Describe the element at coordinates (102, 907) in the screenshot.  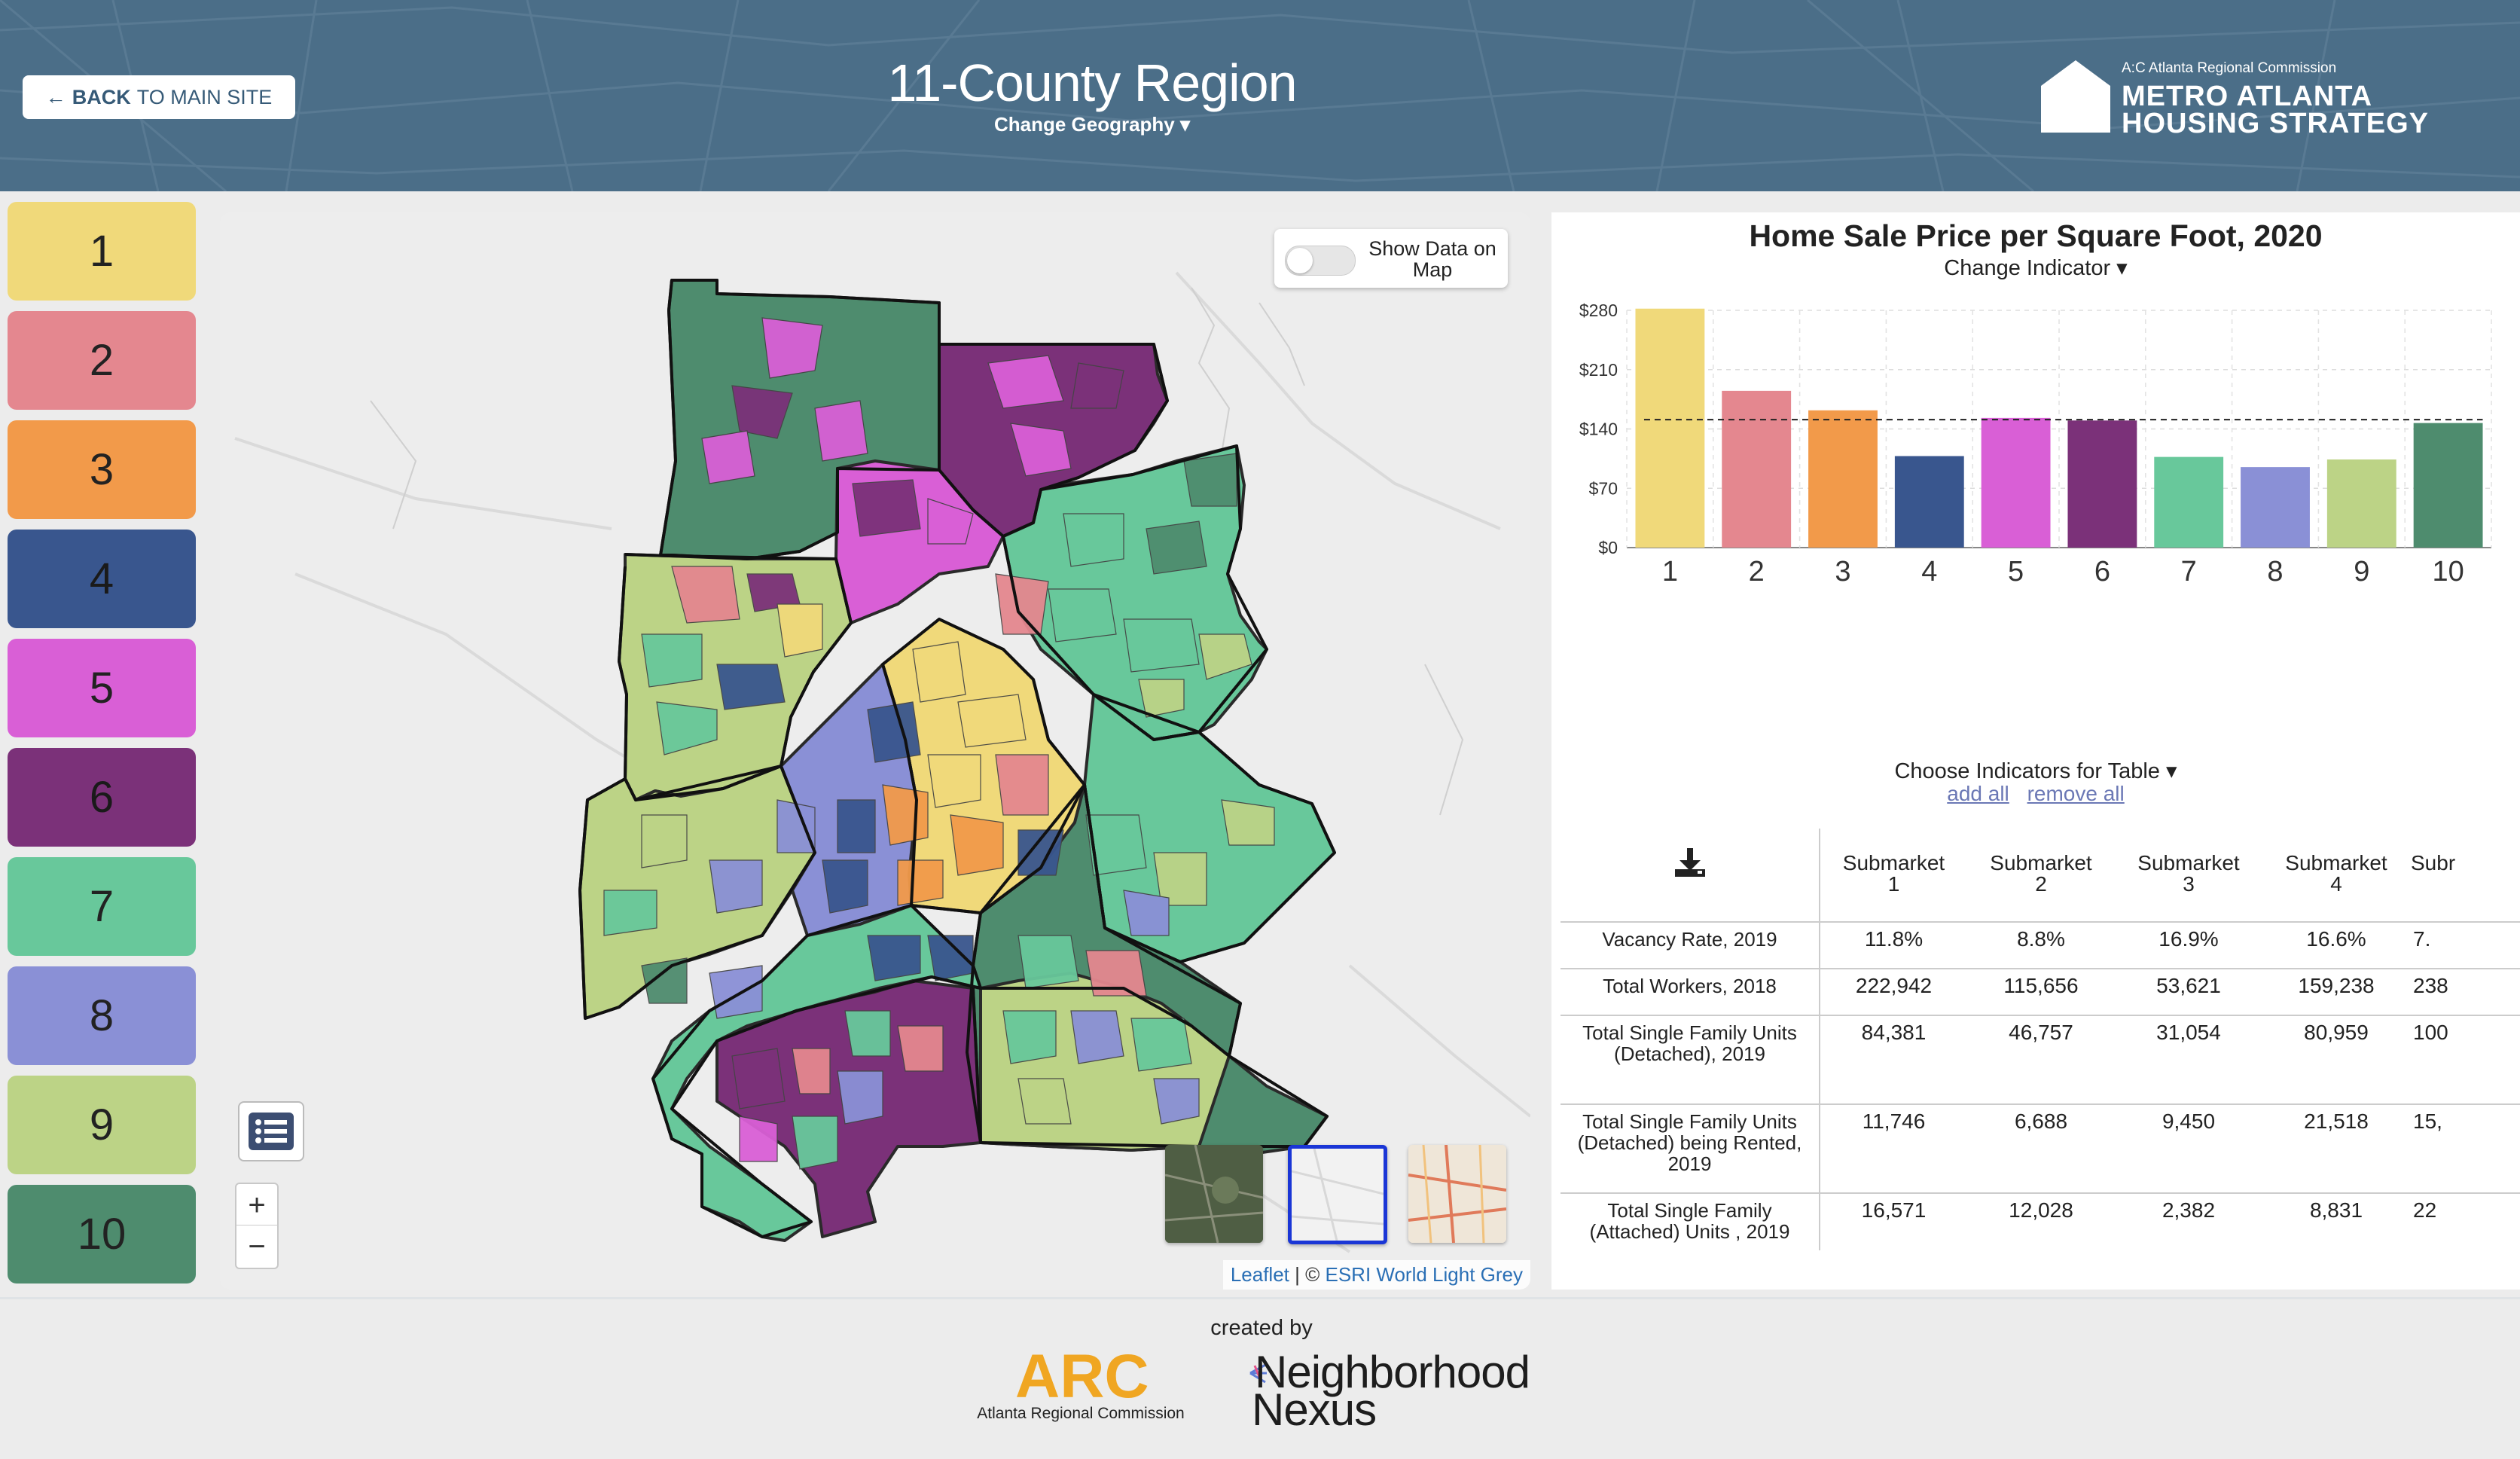
I see `cluster-button-7: 7` at that location.